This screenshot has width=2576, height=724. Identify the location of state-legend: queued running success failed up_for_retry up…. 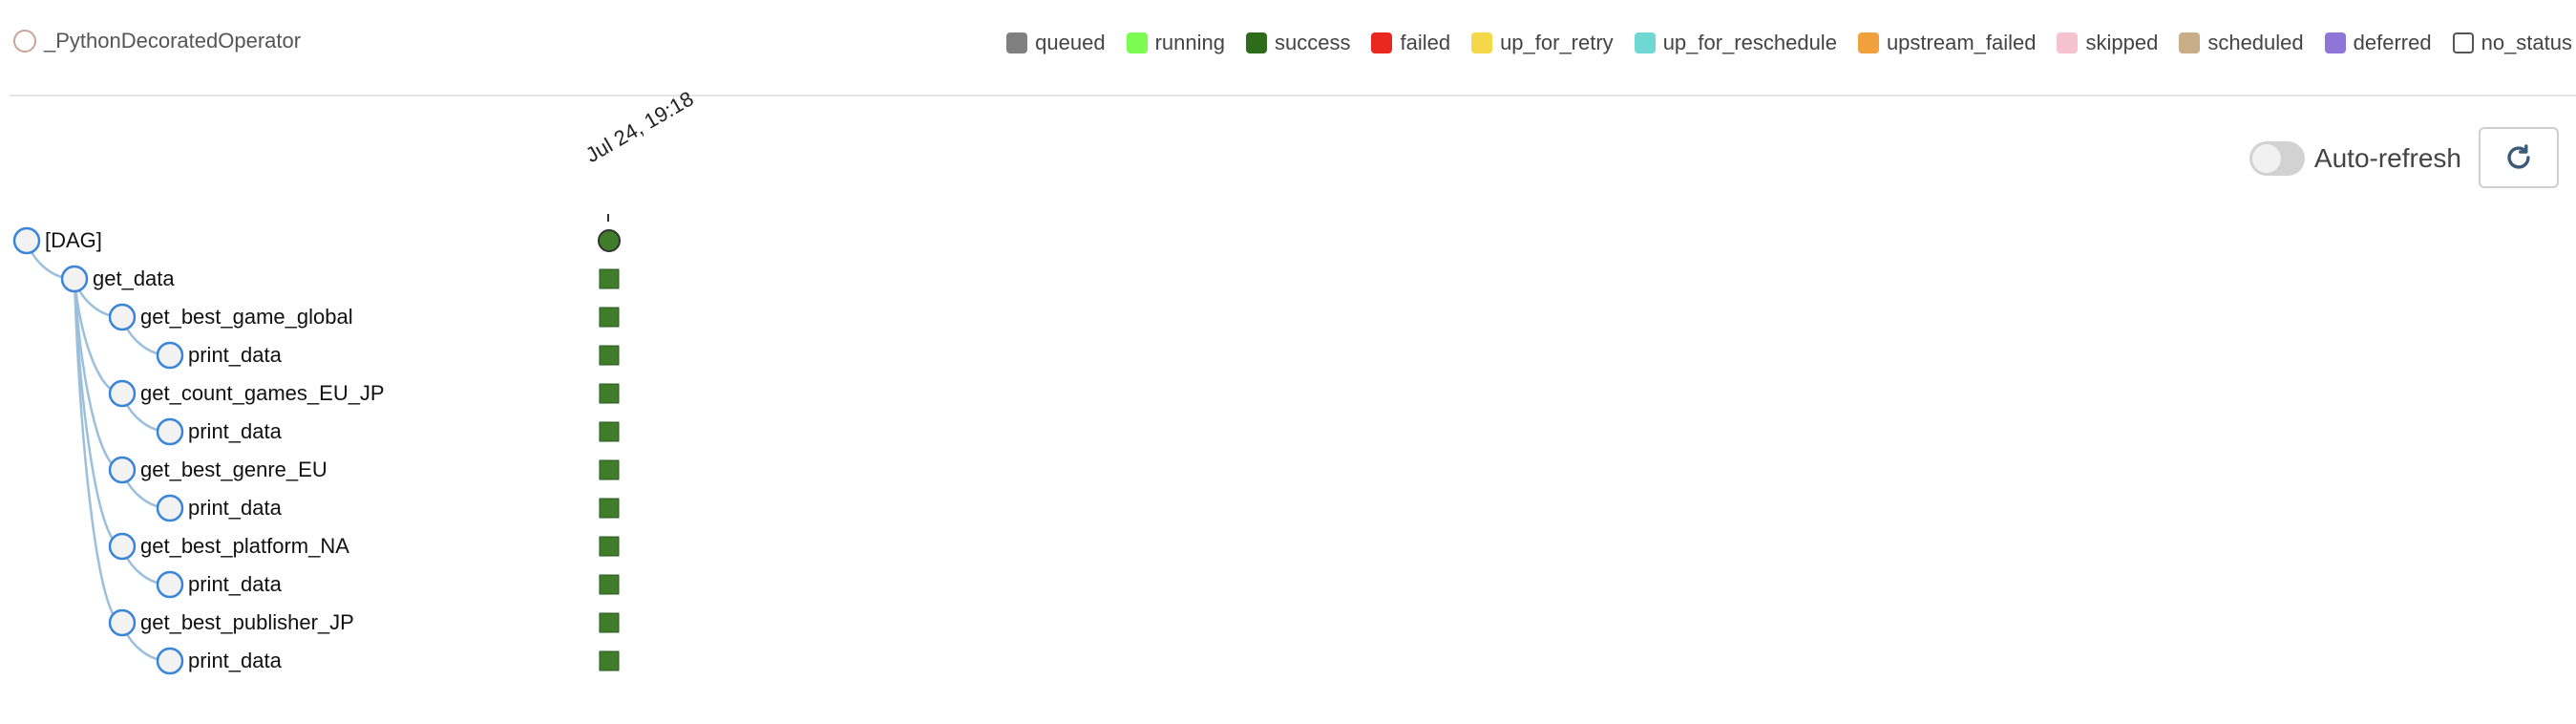
(1778, 43).